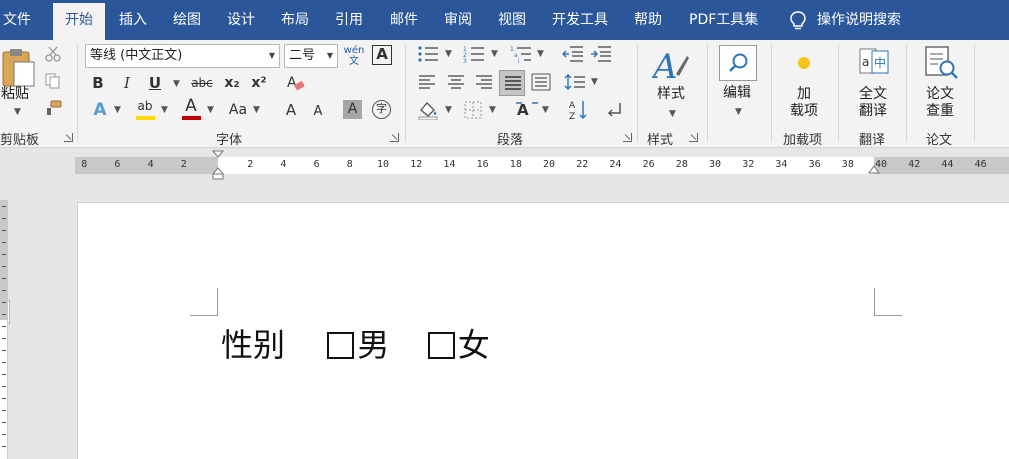  What do you see at coordinates (318, 112) in the screenshot?
I see `shrink-font-button: A` at bounding box center [318, 112].